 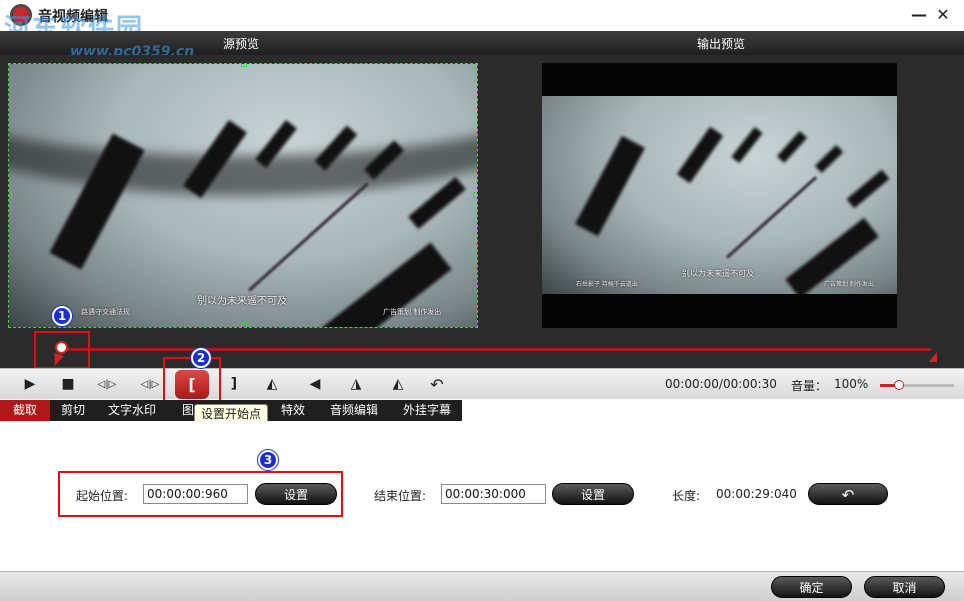 What do you see at coordinates (356, 384) in the screenshot?
I see `rotate-left-icon: ◮` at bounding box center [356, 384].